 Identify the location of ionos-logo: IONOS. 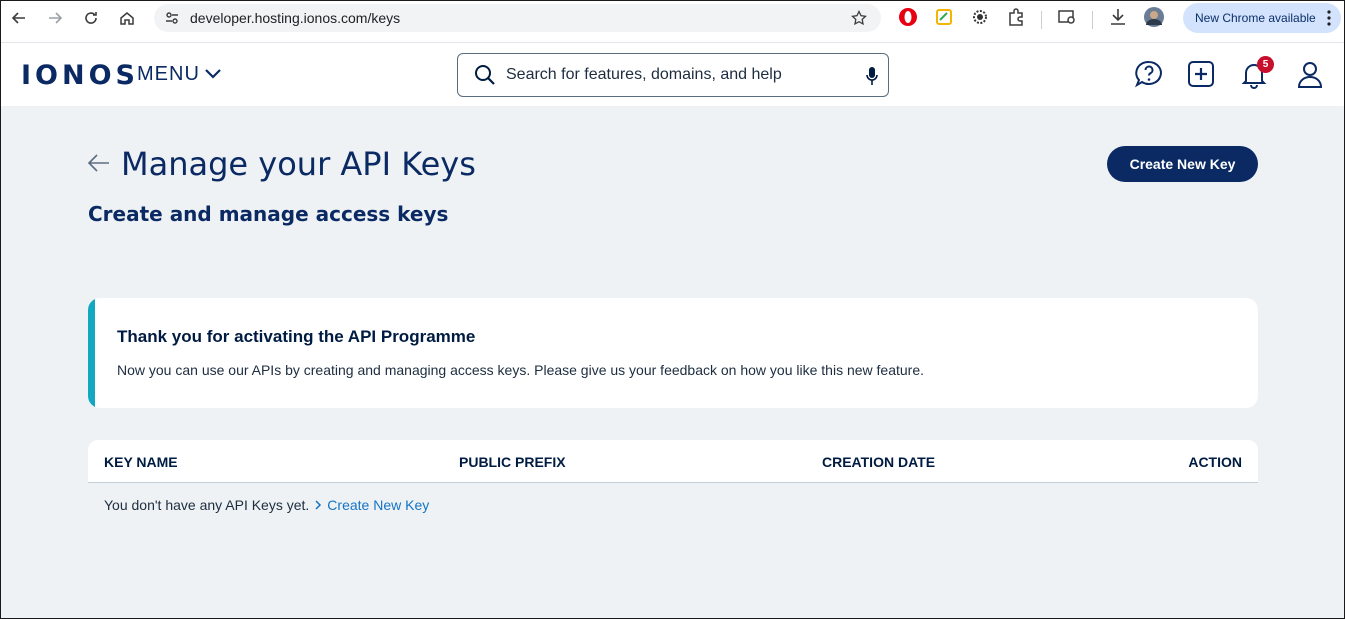
(80, 75).